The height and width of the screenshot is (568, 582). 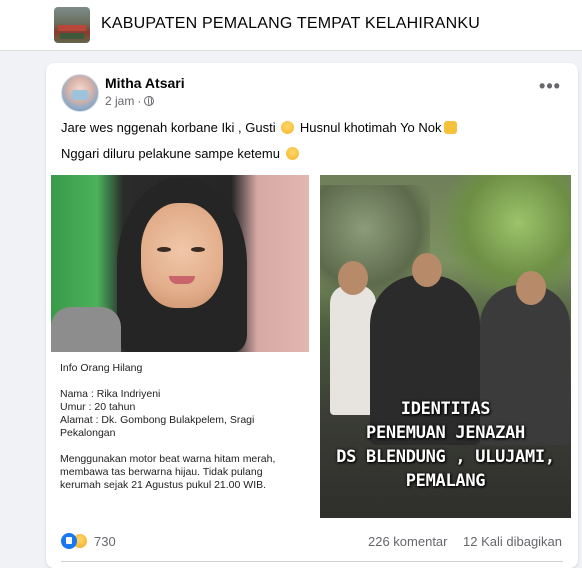 I want to click on post-text-part: Husnul khotimah Yo Nok, so click(x=370, y=127).